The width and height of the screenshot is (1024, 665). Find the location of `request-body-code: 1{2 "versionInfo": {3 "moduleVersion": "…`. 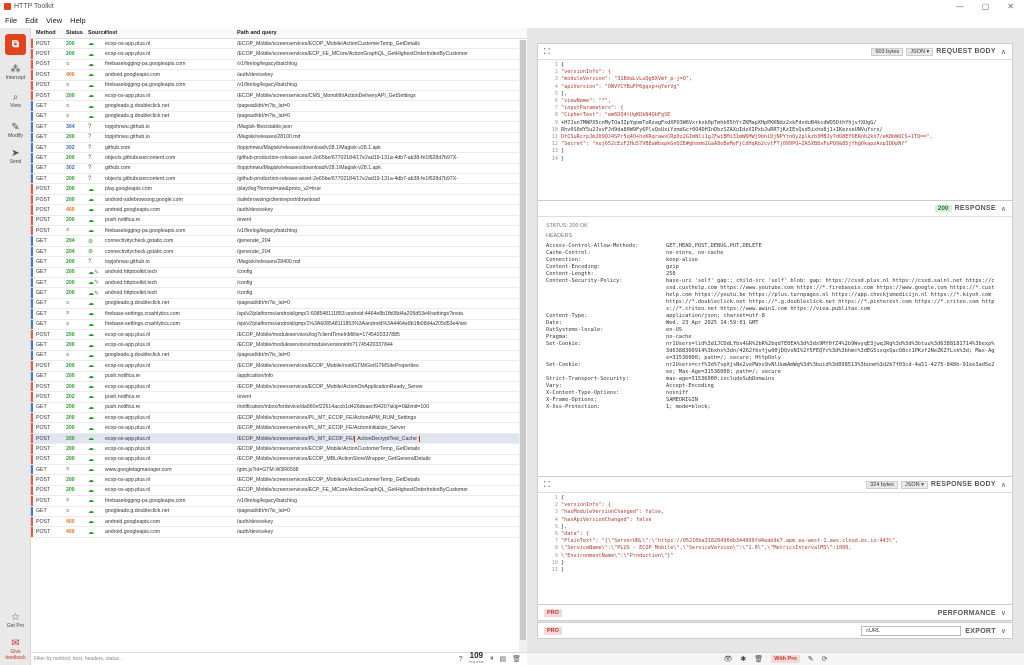

request-body-code: 1{2 "versionInfo": {3 "moduleVersion": "… is located at coordinates (775, 112).